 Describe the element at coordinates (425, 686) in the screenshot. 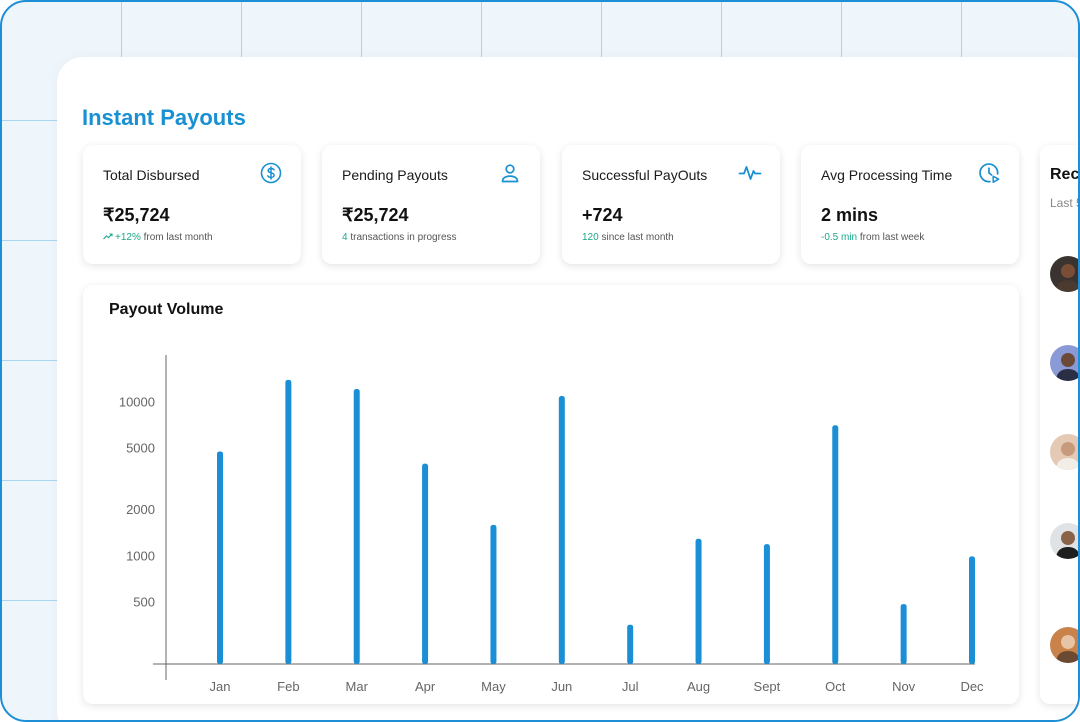

I see `x-tick-label: Apr` at that location.